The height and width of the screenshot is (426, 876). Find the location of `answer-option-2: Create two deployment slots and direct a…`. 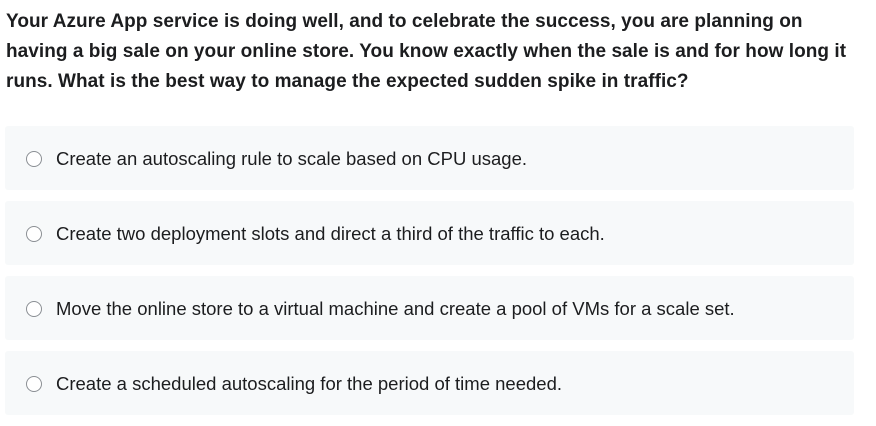

answer-option-2: Create two deployment slots and direct a… is located at coordinates (429, 233).